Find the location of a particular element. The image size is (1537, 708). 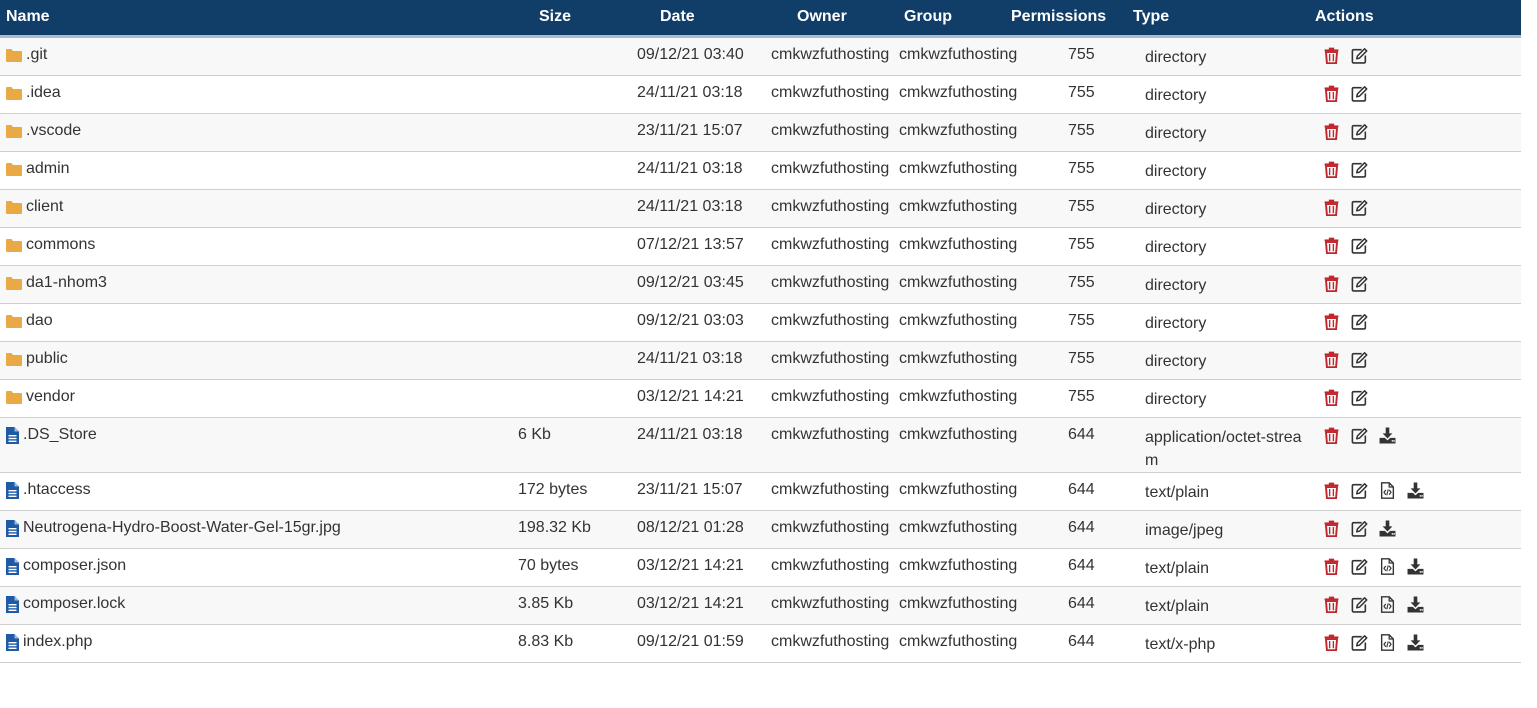

name-cell: index.php is located at coordinates (49, 642).